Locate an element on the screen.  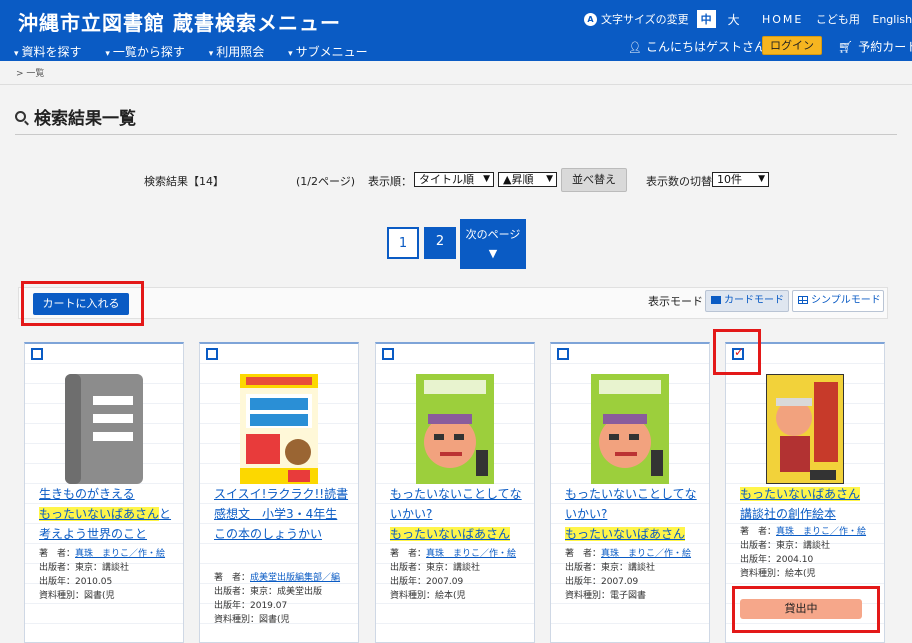
per-page-label: 表示数の切替 is located at coordinates (679, 181).